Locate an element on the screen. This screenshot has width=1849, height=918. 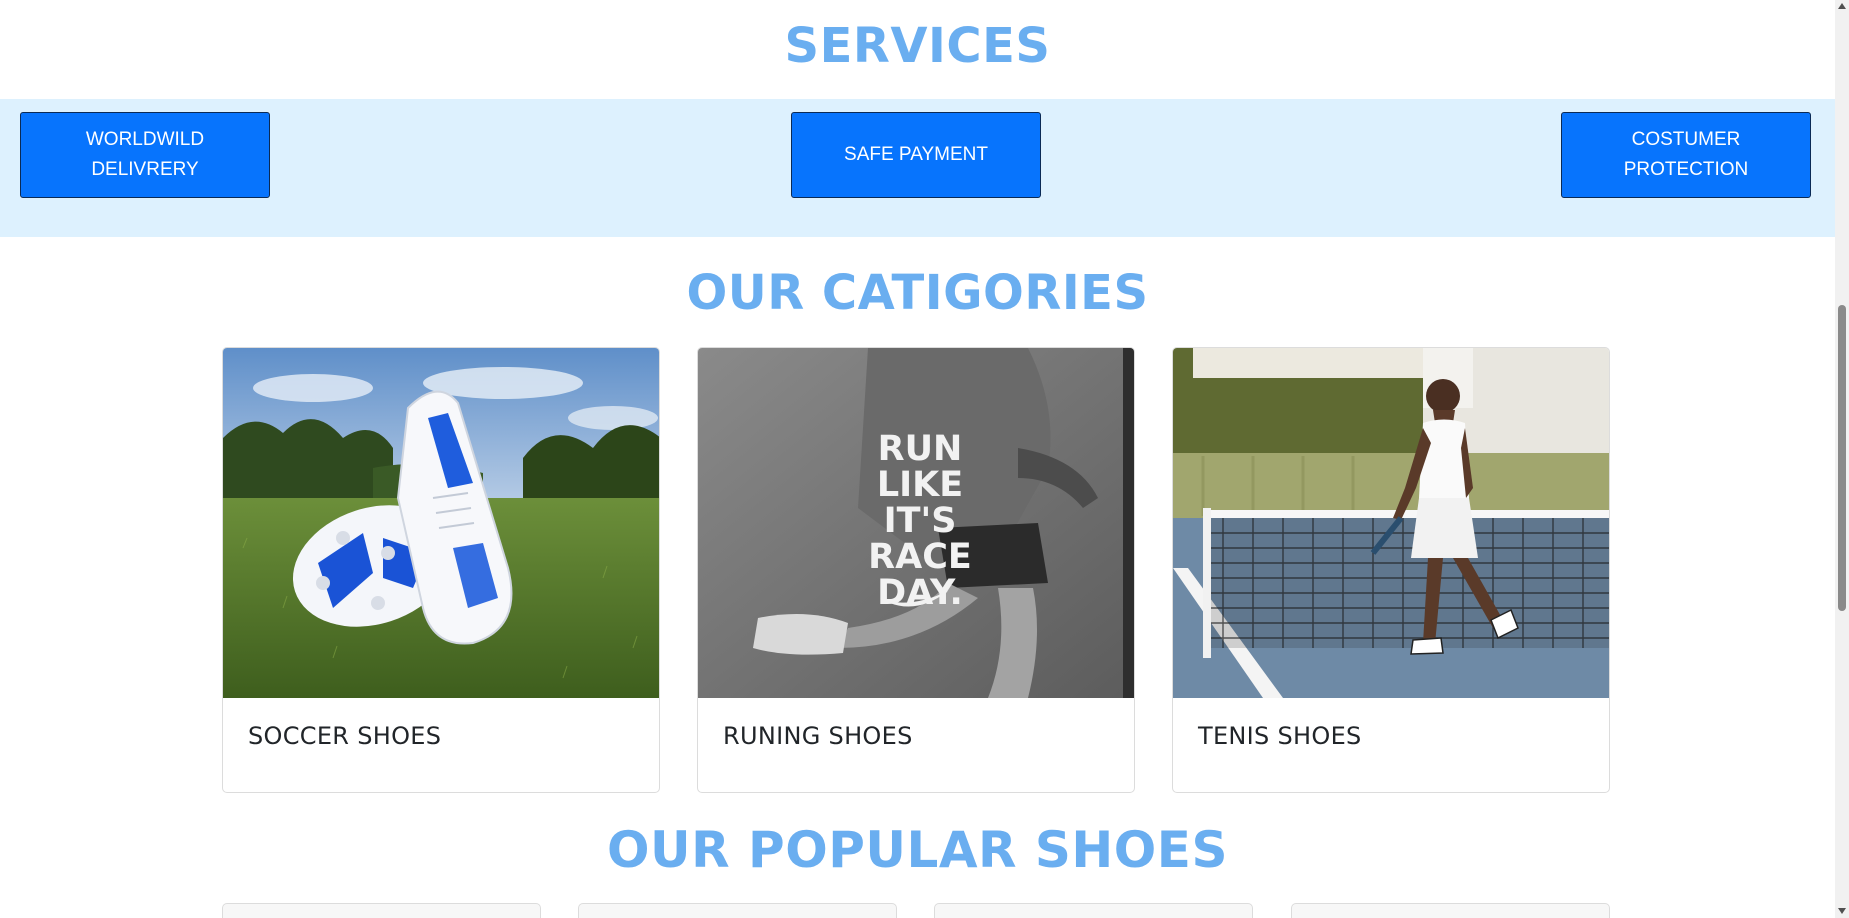
category-card-soccer: SOCCER SHOES is located at coordinates (441, 570).